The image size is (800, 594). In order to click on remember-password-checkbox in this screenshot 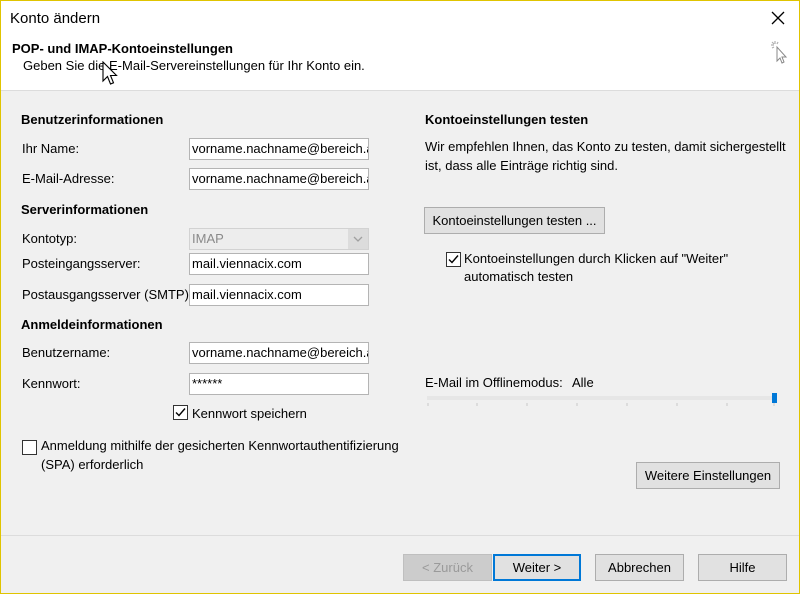, I will do `click(180, 412)`.